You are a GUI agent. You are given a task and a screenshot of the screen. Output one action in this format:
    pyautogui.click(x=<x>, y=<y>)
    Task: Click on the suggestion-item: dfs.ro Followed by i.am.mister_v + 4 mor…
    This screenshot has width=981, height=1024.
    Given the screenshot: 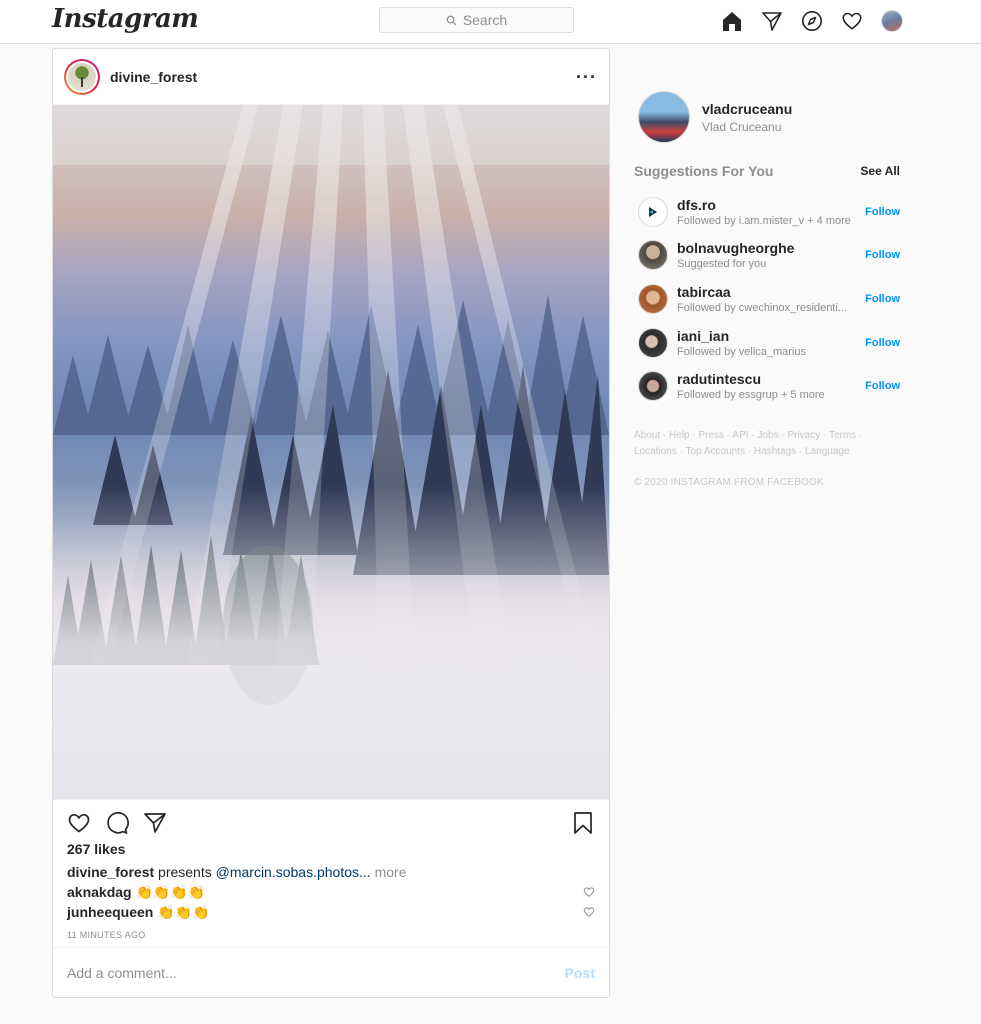 What is the action you would take?
    pyautogui.click(x=769, y=212)
    